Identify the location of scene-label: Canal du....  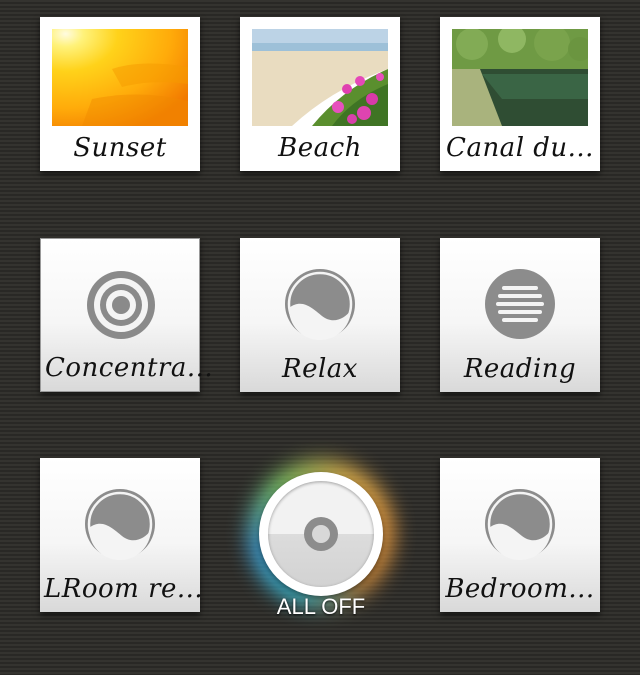
(520, 148).